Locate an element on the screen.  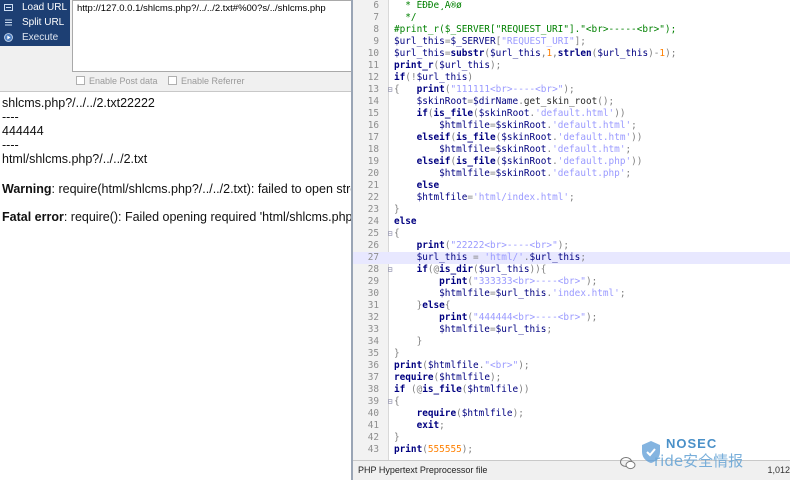
code-line: 6 * ÈÐÐe¸A®ø is located at coordinates (571, 6).